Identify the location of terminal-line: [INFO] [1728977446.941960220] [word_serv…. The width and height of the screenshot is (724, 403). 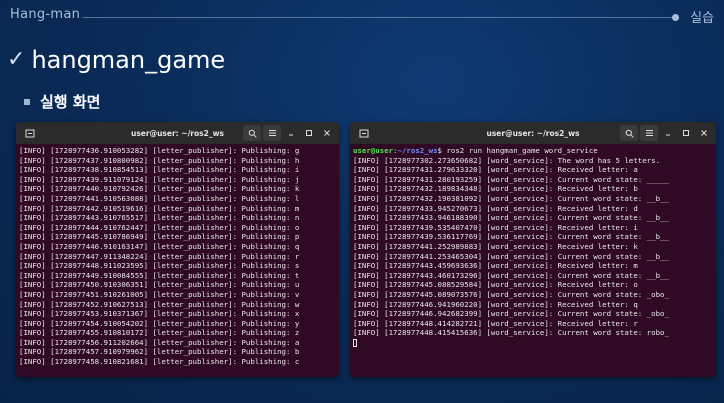
(495, 304).